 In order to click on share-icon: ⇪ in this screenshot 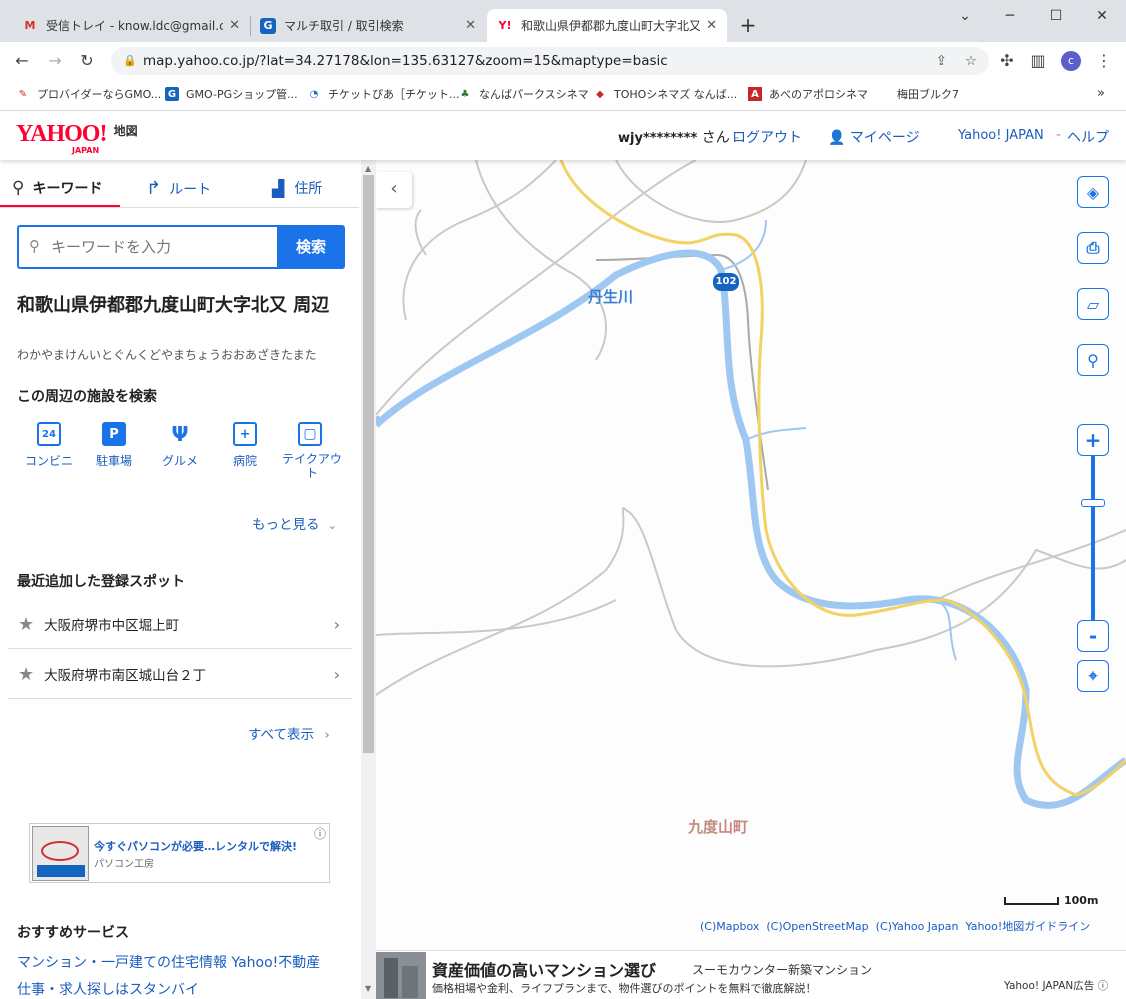, I will do `click(941, 61)`.